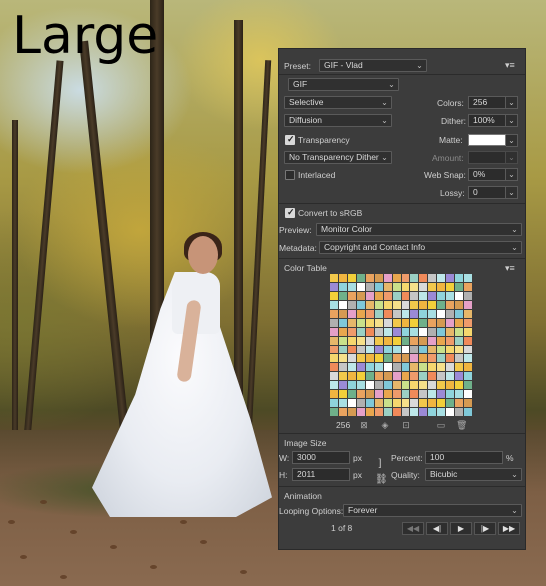  Describe the element at coordinates (432, 510) in the screenshot. I see `looping-dropdown: Forever ⌄` at that location.